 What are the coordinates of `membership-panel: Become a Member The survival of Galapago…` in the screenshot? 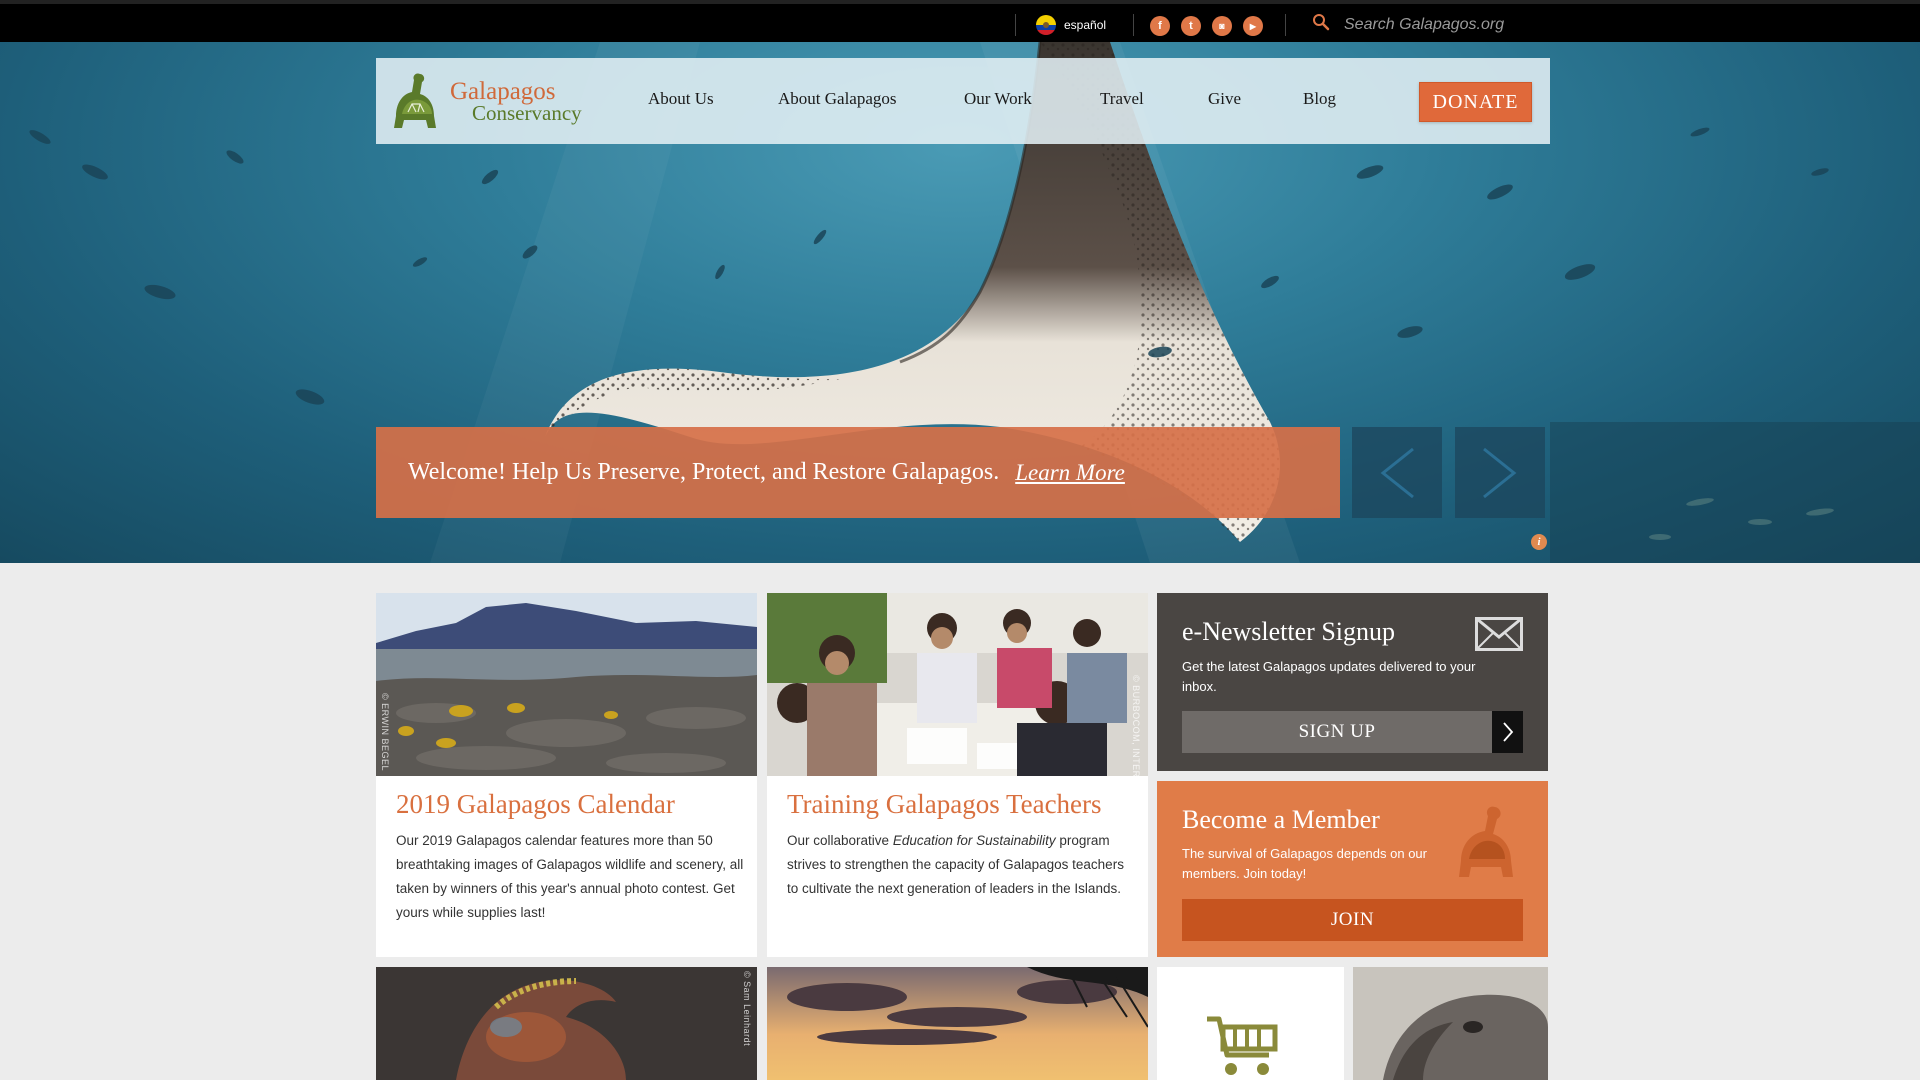 It's located at (1352, 869).